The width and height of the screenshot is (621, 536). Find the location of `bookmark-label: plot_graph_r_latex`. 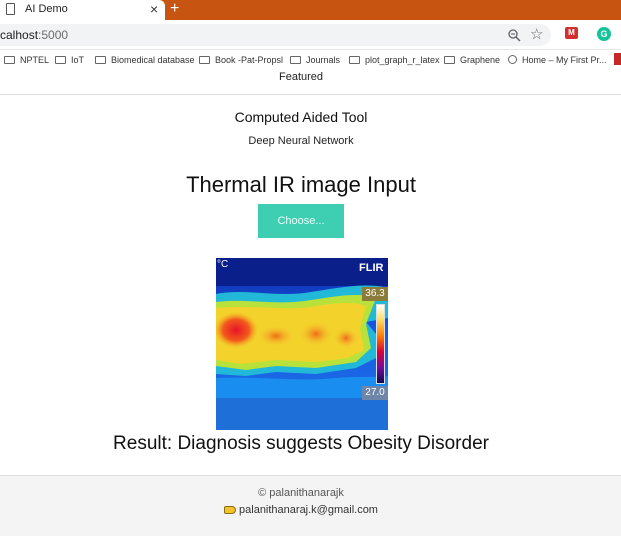

bookmark-label: plot_graph_r_latex is located at coordinates (402, 60).